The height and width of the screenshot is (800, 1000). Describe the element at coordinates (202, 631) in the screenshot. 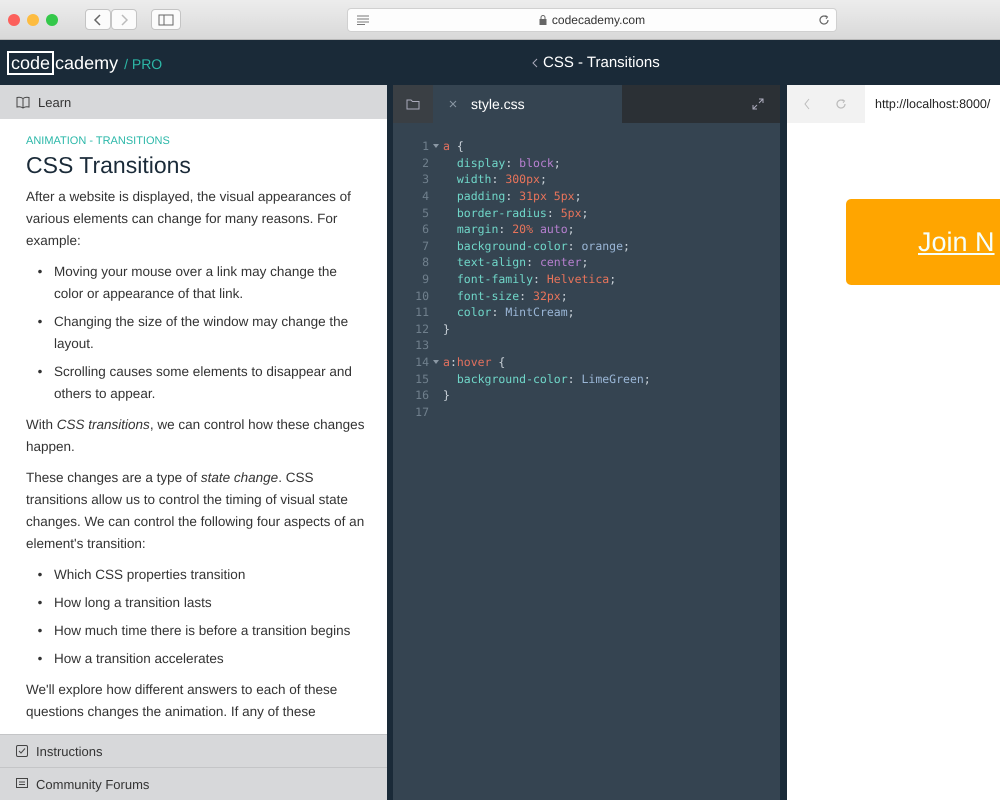

I see `list-item: How much time there is before a transition begins` at that location.